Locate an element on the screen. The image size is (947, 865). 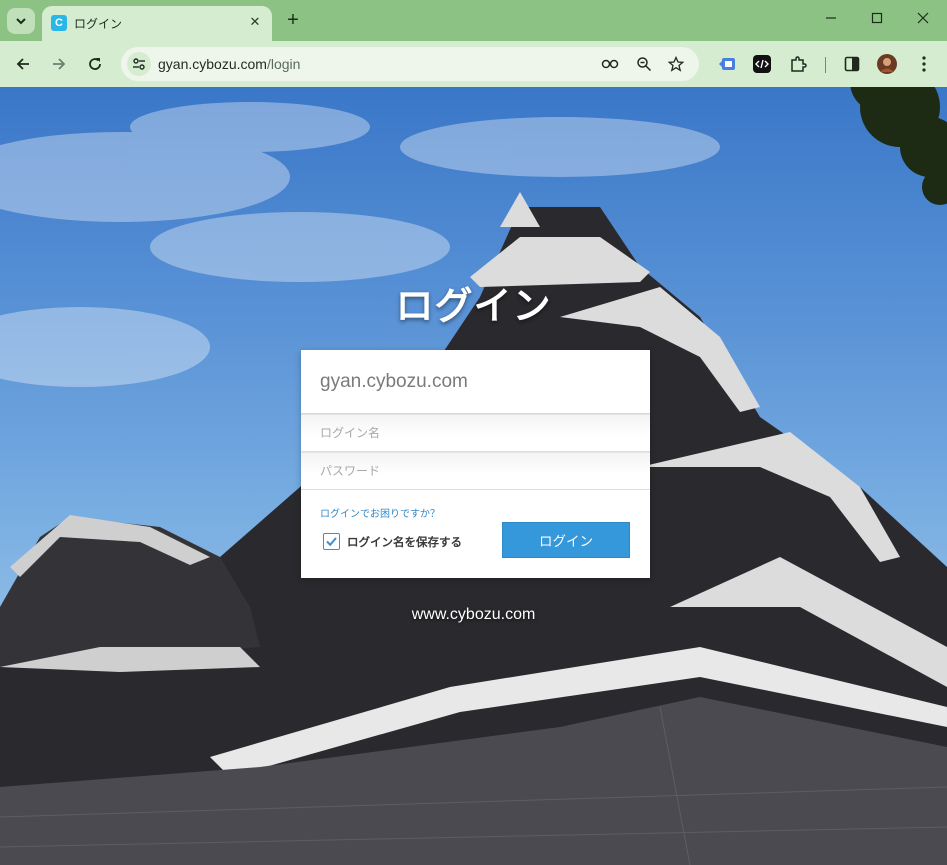
chevron-down-icon is located at coordinates (21, 21).